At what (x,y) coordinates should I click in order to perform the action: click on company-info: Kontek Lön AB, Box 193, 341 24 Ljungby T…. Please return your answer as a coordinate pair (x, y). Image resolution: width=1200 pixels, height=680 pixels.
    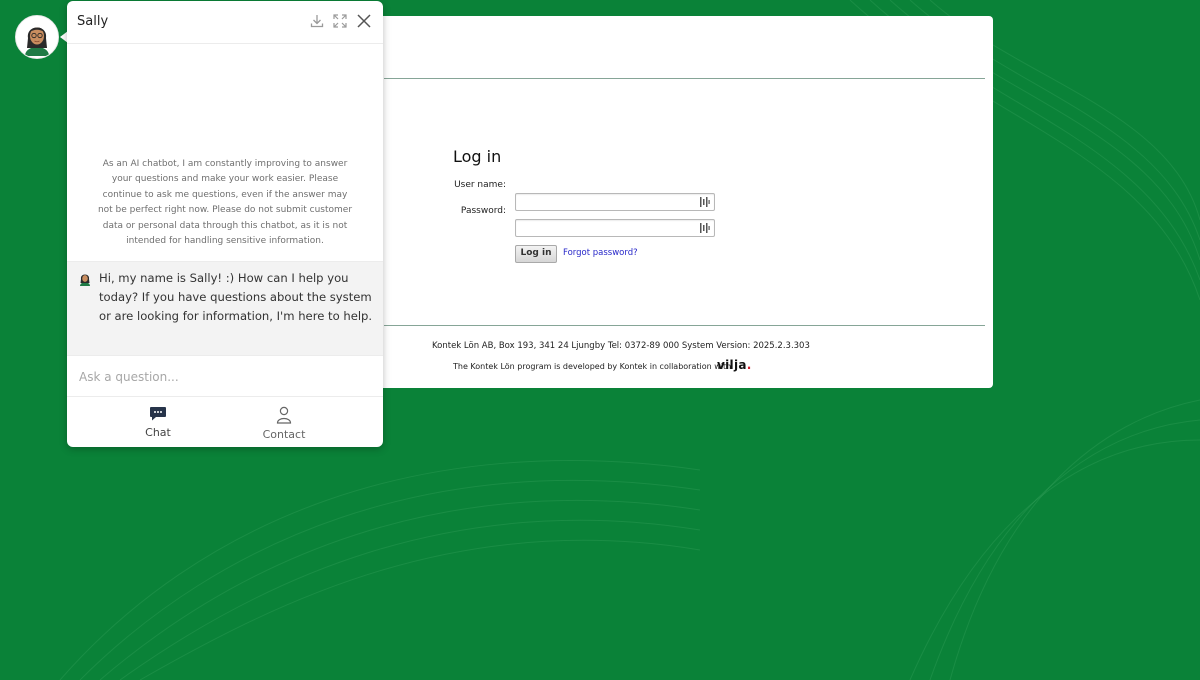
    Looking at the image, I should click on (621, 346).